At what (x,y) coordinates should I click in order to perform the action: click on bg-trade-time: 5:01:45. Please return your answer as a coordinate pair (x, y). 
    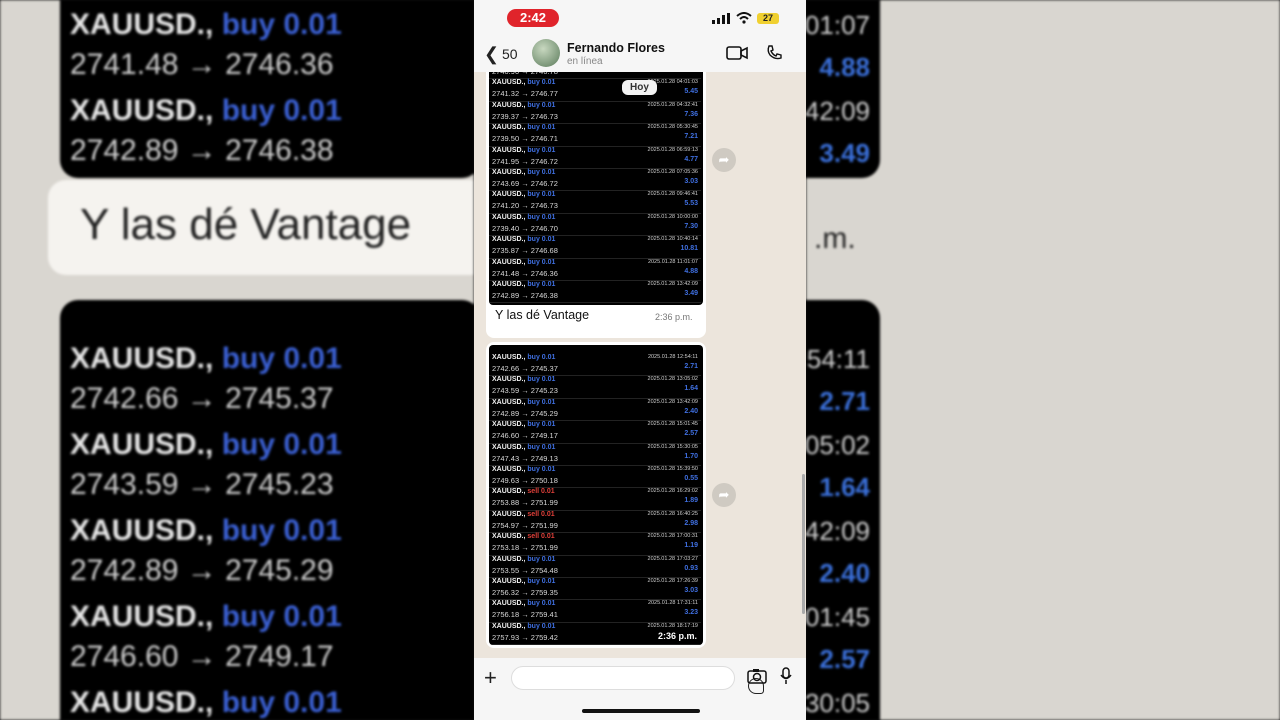
    Looking at the image, I should click on (838, 617).